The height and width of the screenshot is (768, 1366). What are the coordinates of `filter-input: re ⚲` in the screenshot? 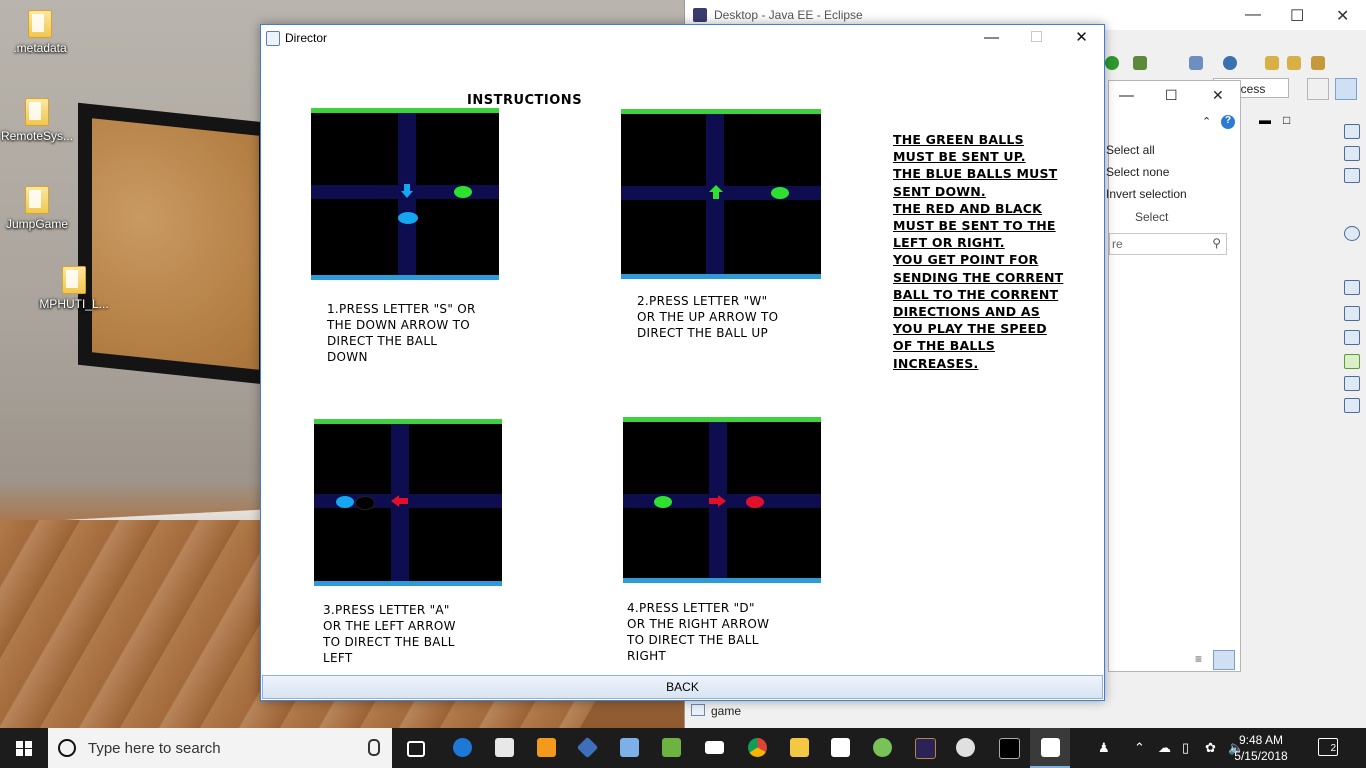 It's located at (1168, 244).